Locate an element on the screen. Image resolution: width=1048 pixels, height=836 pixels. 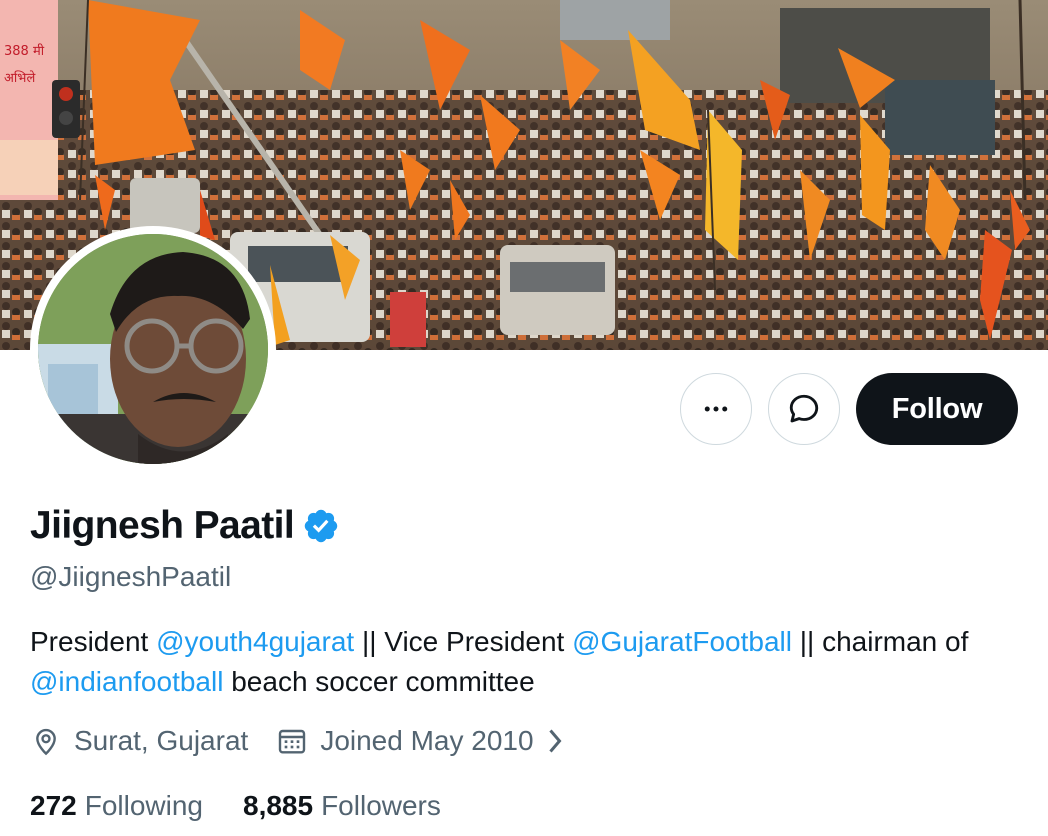
join-date-text: Joined May 2010 is located at coordinates (427, 740).